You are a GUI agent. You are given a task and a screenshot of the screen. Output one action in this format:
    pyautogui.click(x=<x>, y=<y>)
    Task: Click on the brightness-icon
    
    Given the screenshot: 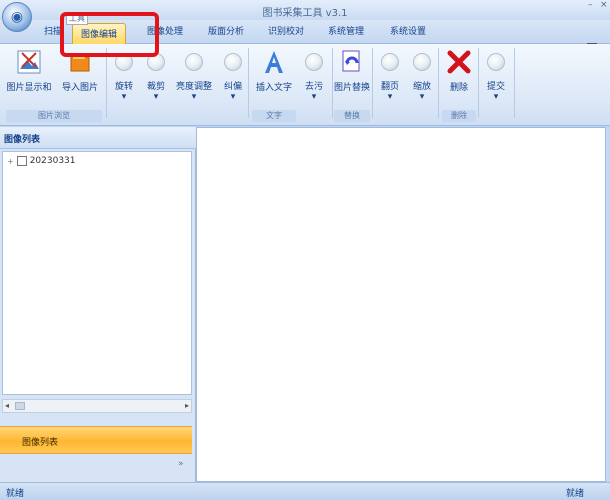 What is the action you would take?
    pyautogui.click(x=194, y=62)
    